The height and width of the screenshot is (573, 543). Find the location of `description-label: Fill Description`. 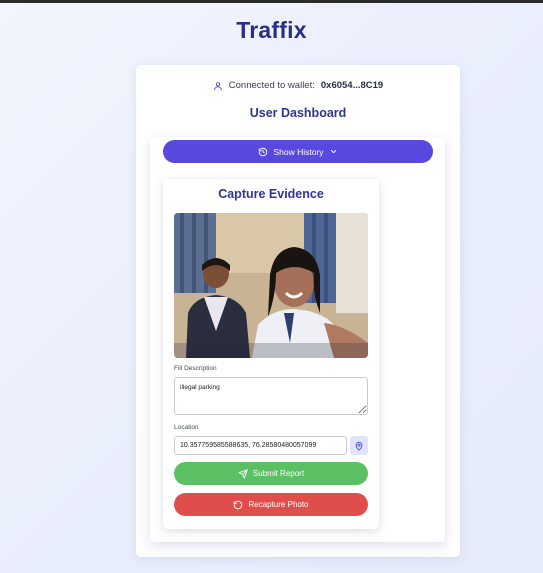

description-label: Fill Description is located at coordinates (195, 368).